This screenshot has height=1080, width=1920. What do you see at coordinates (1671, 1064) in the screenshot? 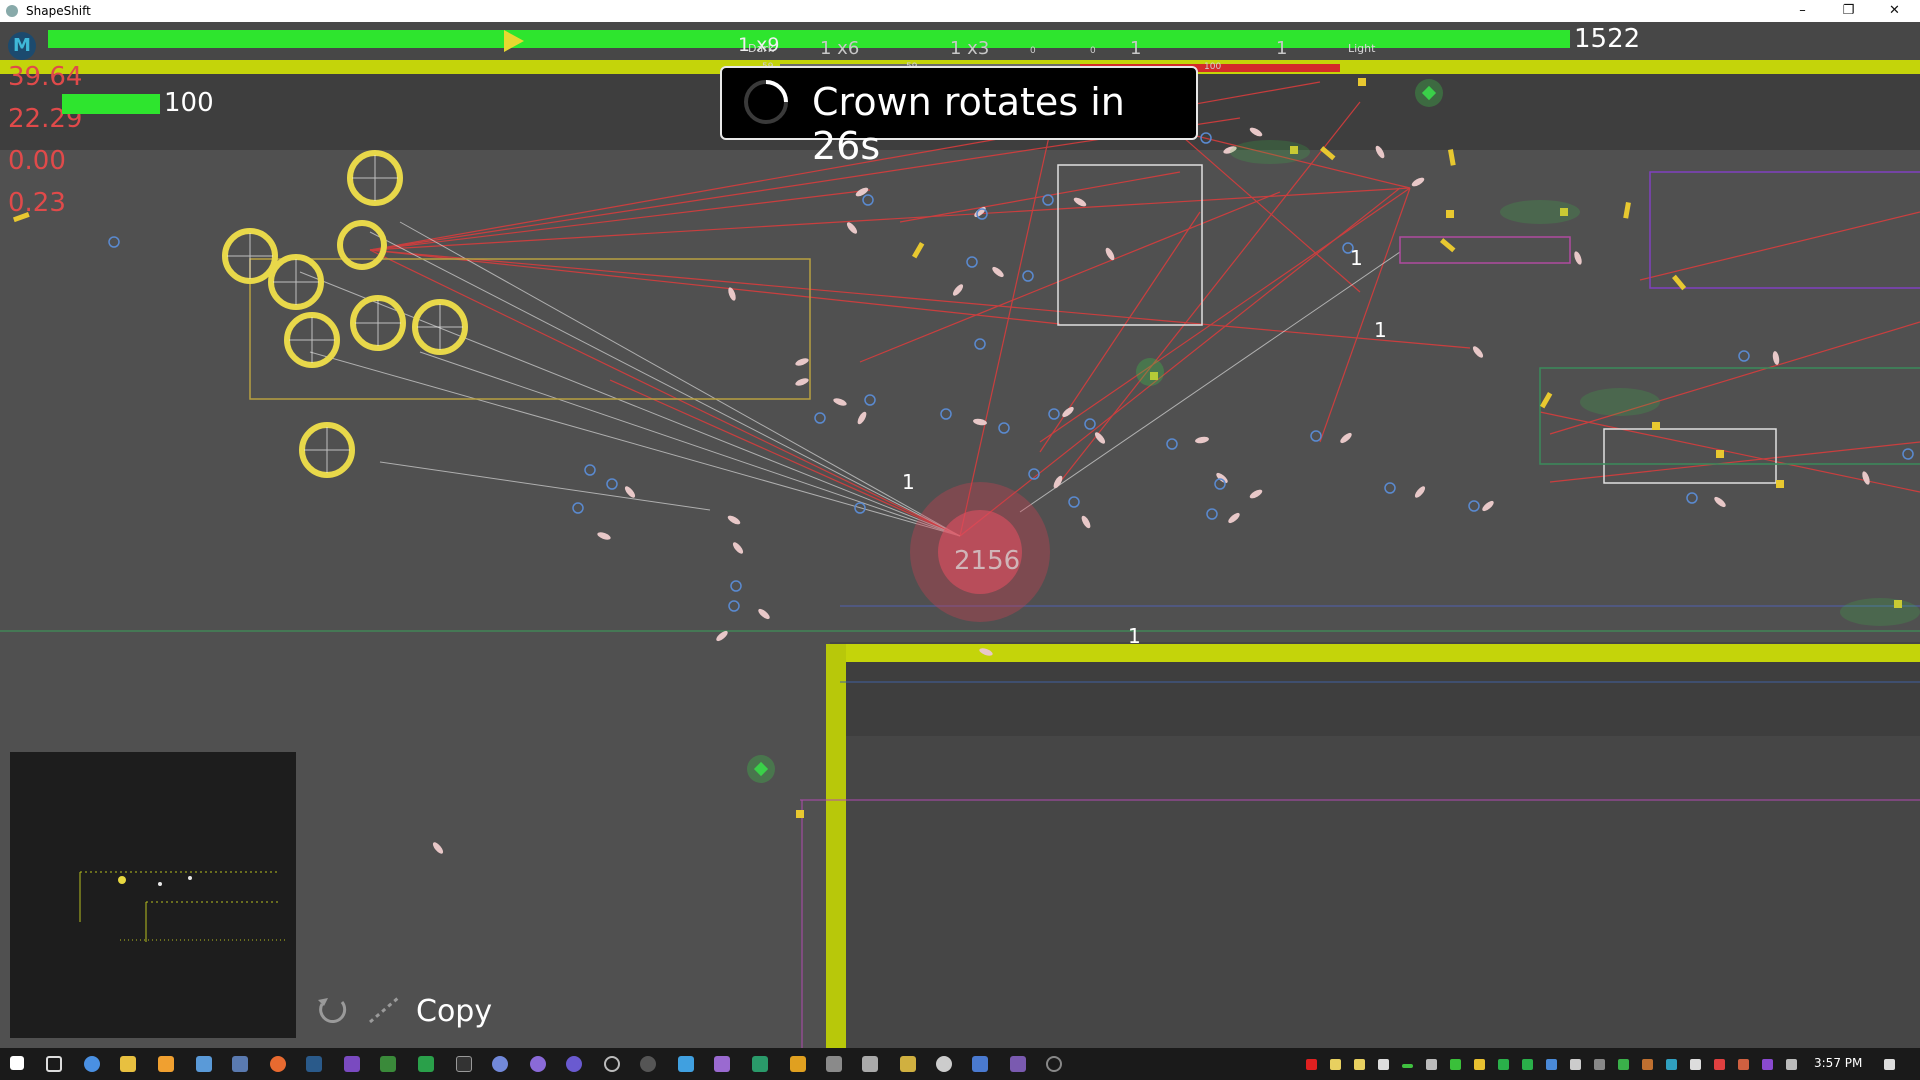
I see `tray-icon-cyan` at bounding box center [1671, 1064].